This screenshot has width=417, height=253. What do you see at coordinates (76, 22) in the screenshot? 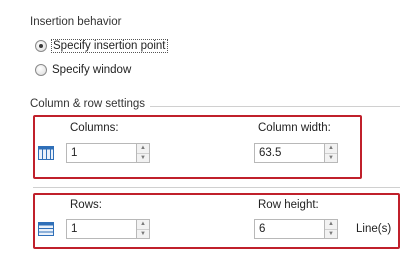
I see `insertion-behavior-title: Insertion behavior` at bounding box center [76, 22].